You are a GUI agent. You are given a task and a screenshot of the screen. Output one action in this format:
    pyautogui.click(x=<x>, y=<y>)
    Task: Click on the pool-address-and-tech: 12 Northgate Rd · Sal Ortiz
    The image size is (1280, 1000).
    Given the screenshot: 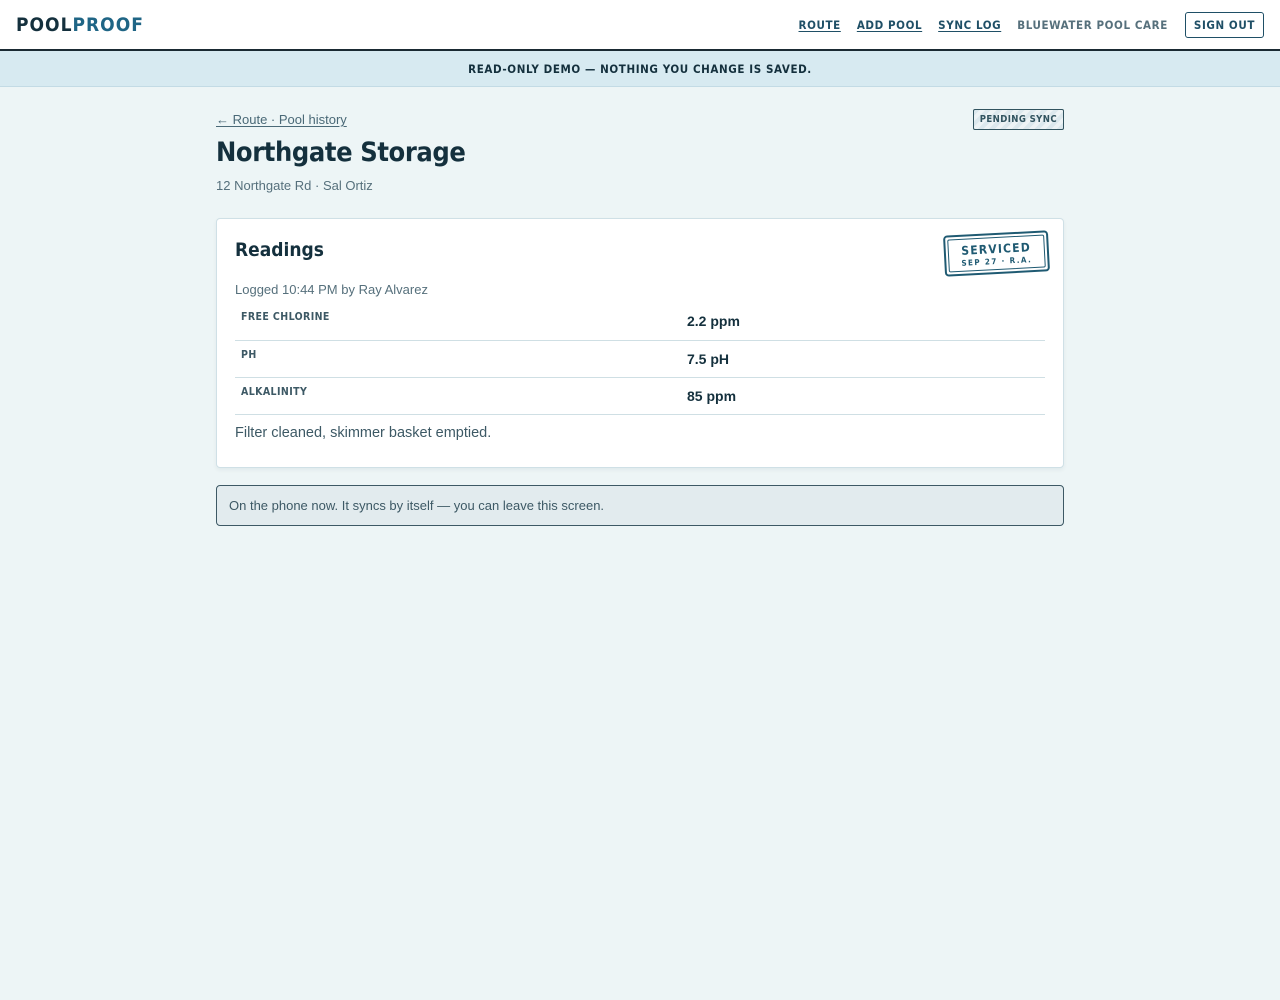 What is the action you would take?
    pyautogui.click(x=294, y=185)
    